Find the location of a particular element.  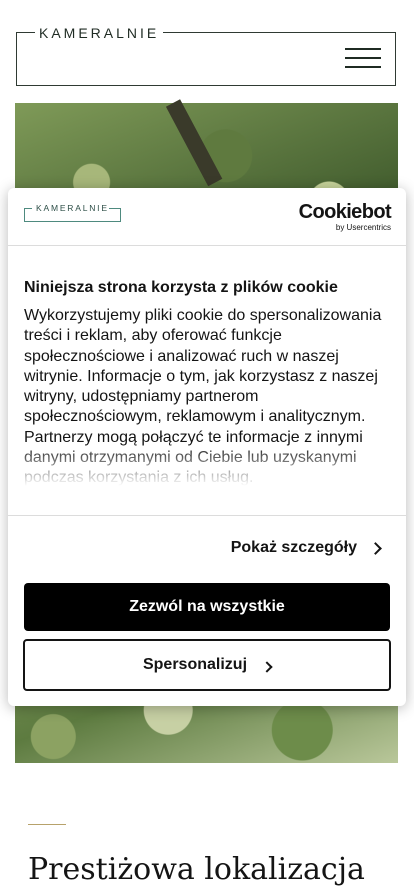

cookiebot-brand-sub: by Usercentrics is located at coordinates (363, 227).